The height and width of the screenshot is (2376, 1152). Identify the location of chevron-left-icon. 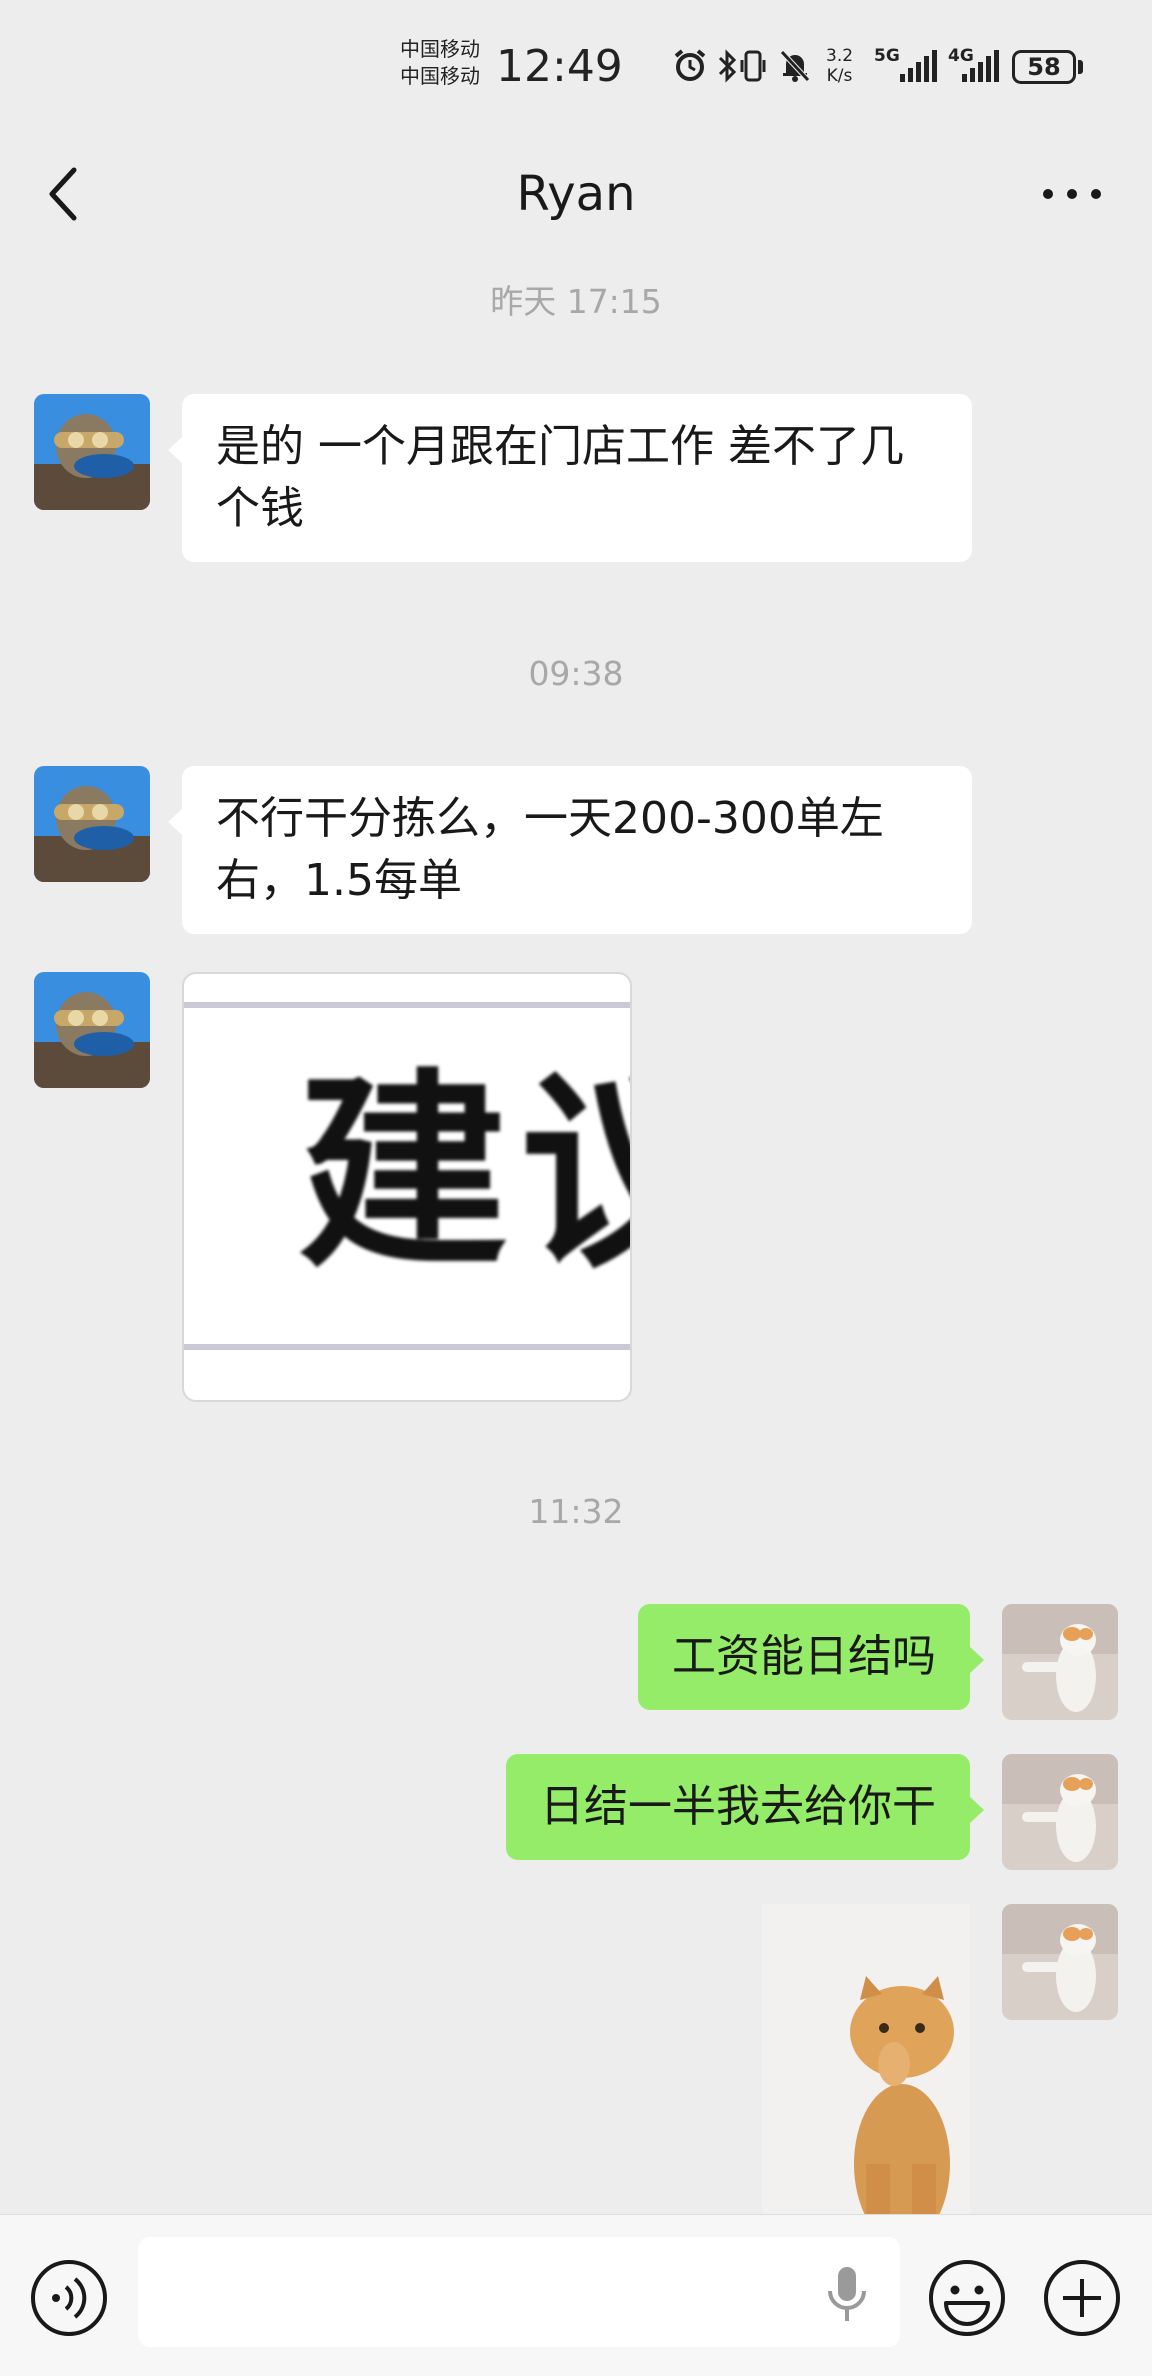
(64, 194).